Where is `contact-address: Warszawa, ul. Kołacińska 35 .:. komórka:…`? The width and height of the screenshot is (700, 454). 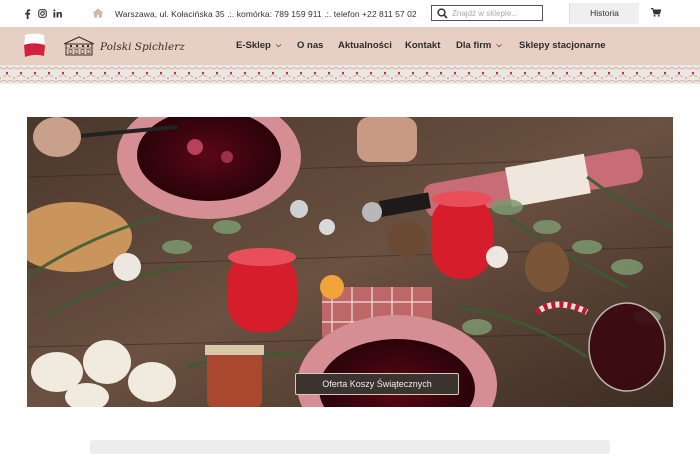 contact-address: Warszawa, ul. Kołacińska 35 .:. komórka:… is located at coordinates (266, 14).